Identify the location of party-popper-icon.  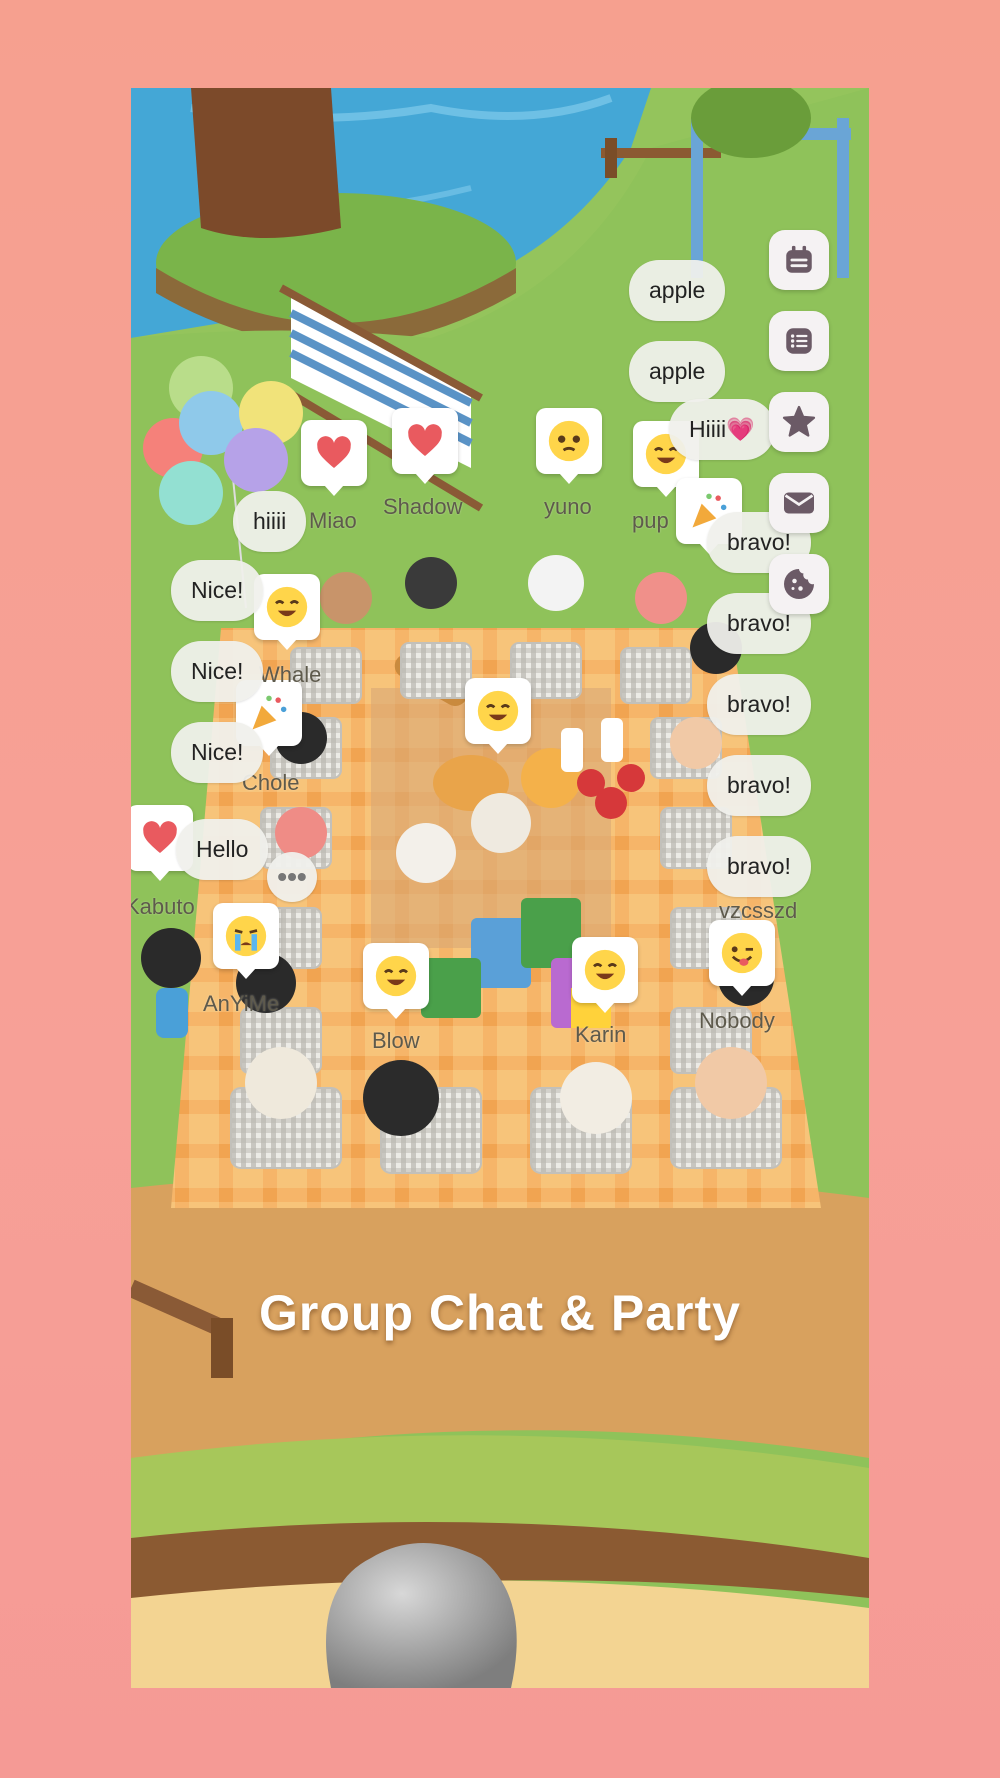
(269, 712).